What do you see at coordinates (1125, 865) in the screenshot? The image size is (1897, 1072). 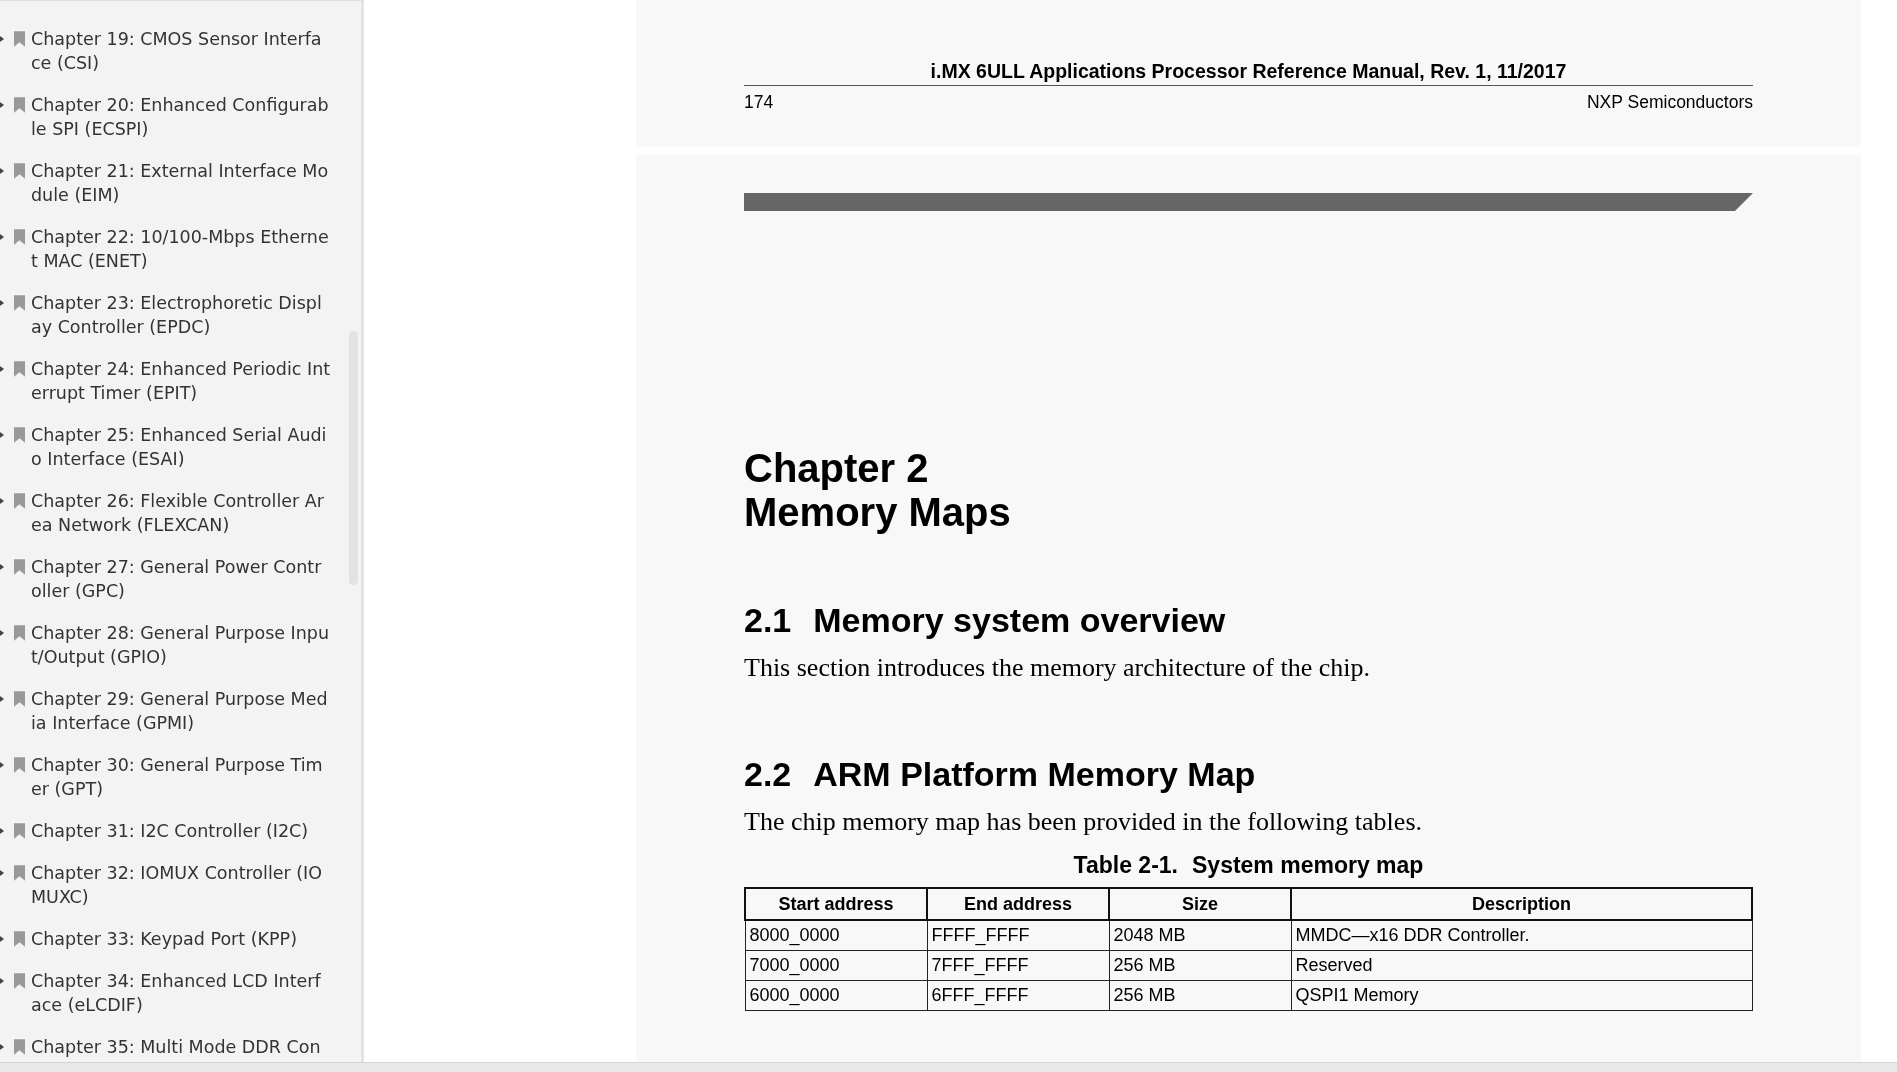 I see `table-number: Table 2-1.` at bounding box center [1125, 865].